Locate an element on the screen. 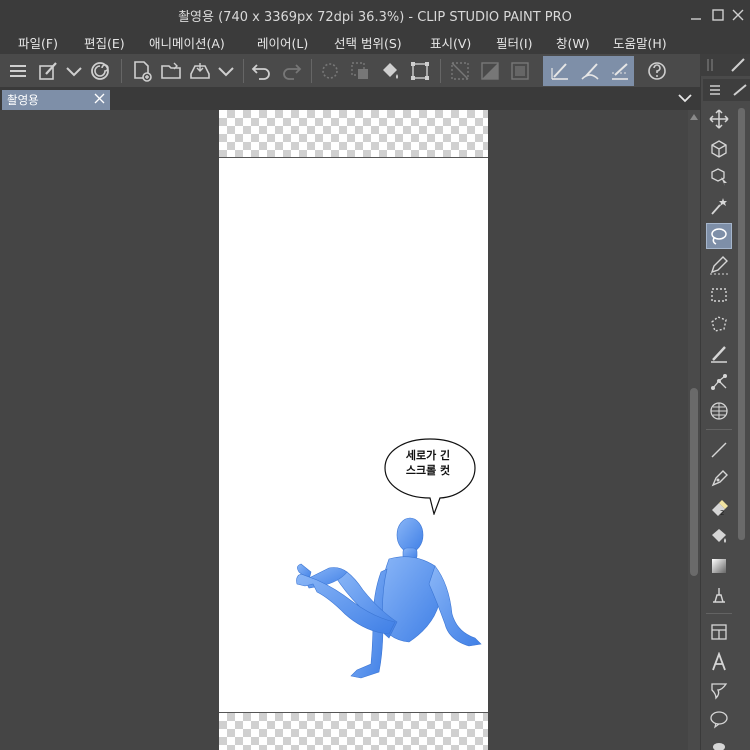 The height and width of the screenshot is (750, 750). more-icon is located at coordinates (719, 742).